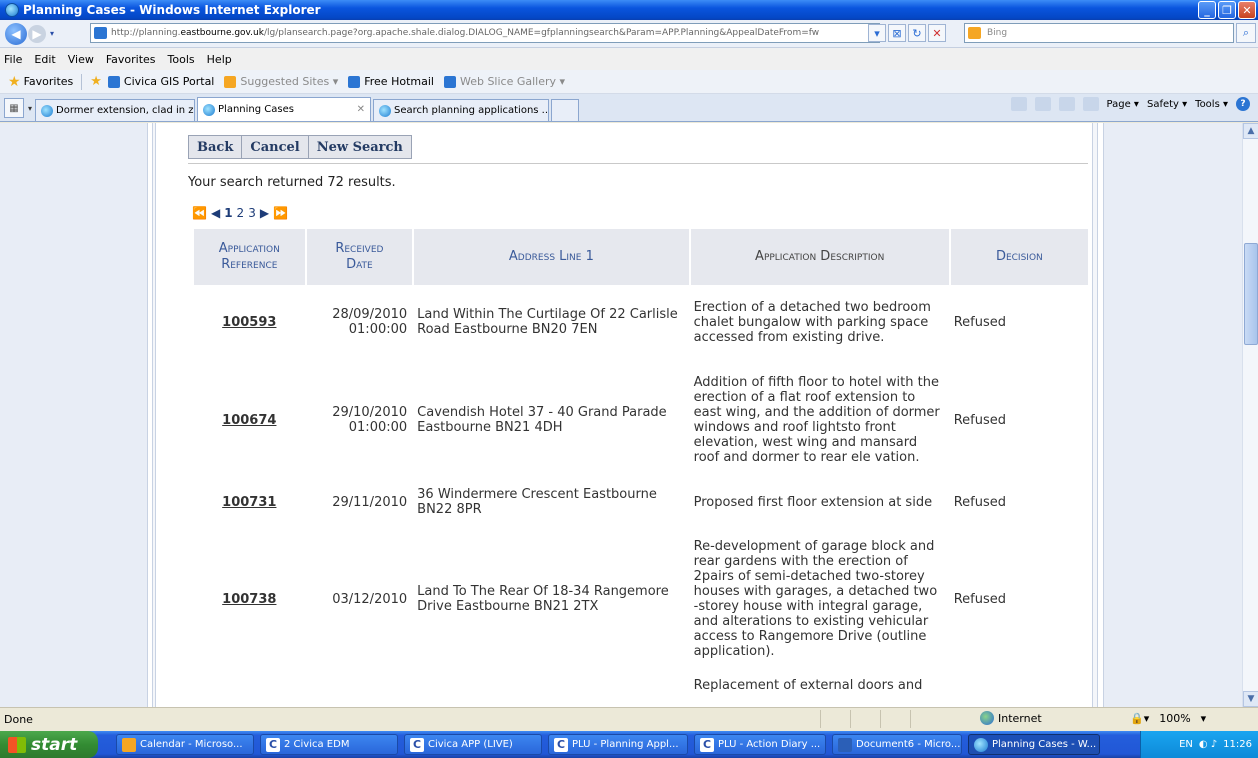 This screenshot has width=1258, height=758. I want to click on ref-cell: 100674, so click(249, 420).